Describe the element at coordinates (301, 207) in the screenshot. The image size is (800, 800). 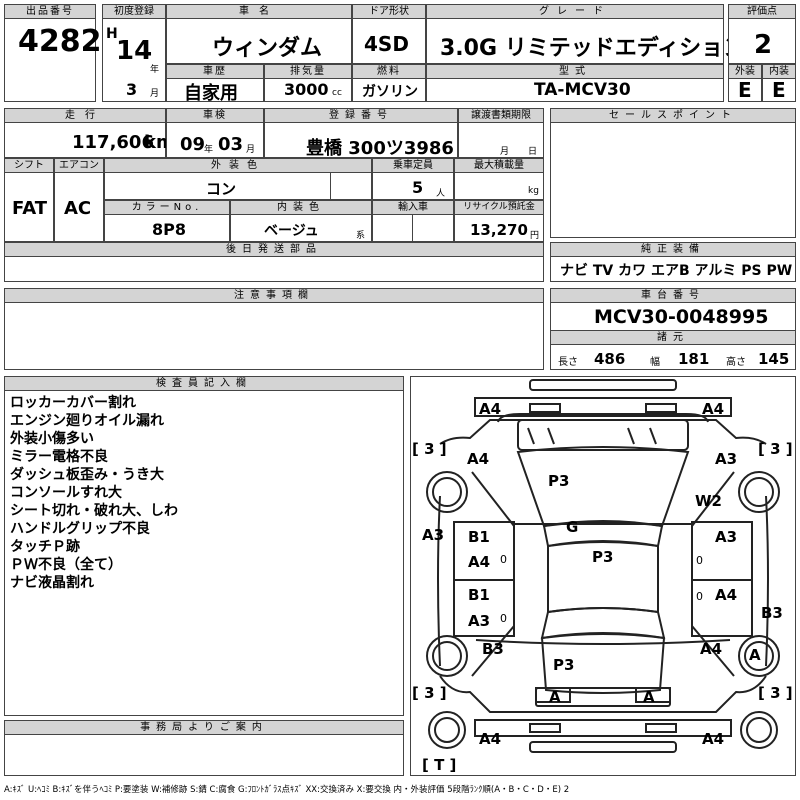
I see `interior-color-label: 内装色` at that location.